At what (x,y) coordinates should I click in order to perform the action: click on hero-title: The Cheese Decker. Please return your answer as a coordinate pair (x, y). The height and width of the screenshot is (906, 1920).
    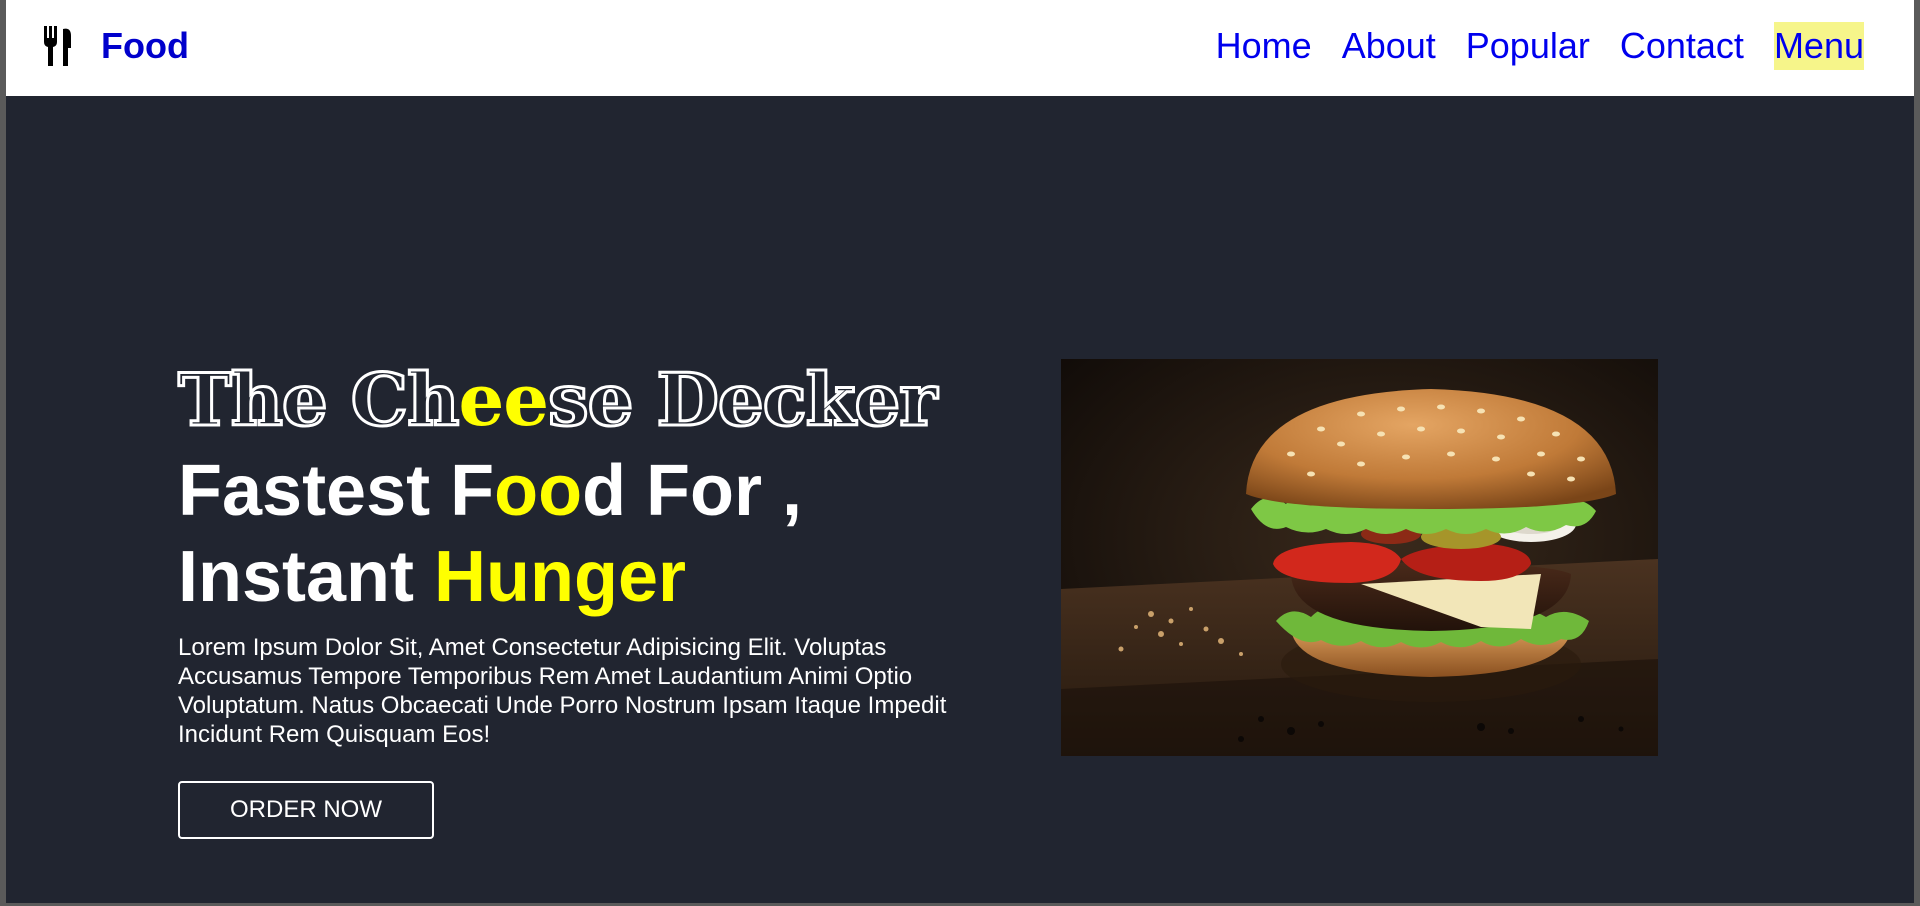
    Looking at the image, I should click on (557, 400).